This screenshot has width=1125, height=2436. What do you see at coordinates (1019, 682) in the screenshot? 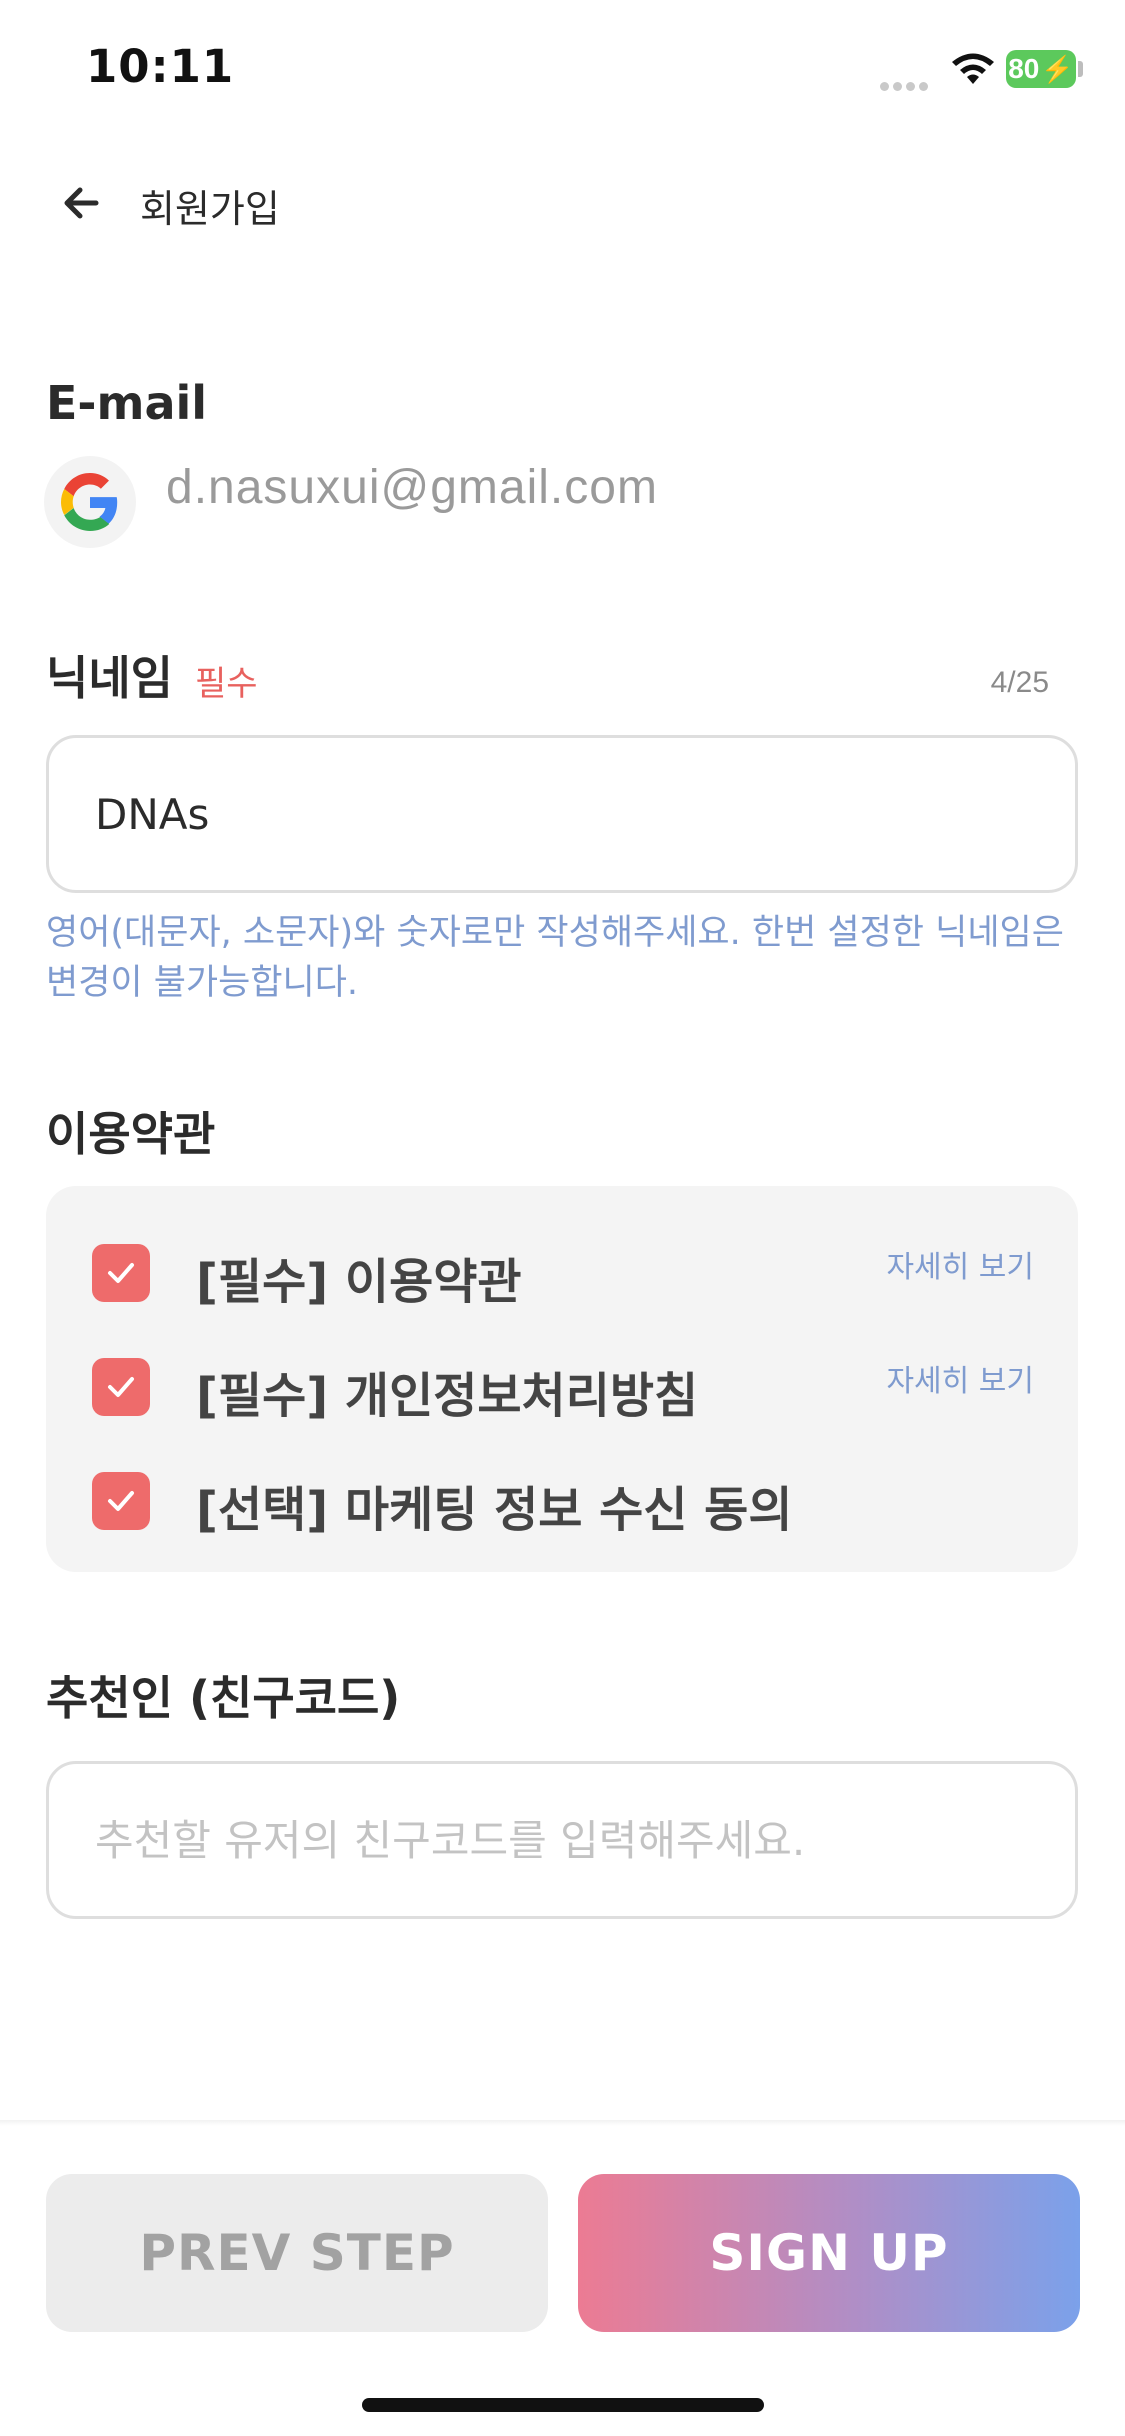
I see `nickname-char-counter: 4/25` at bounding box center [1019, 682].